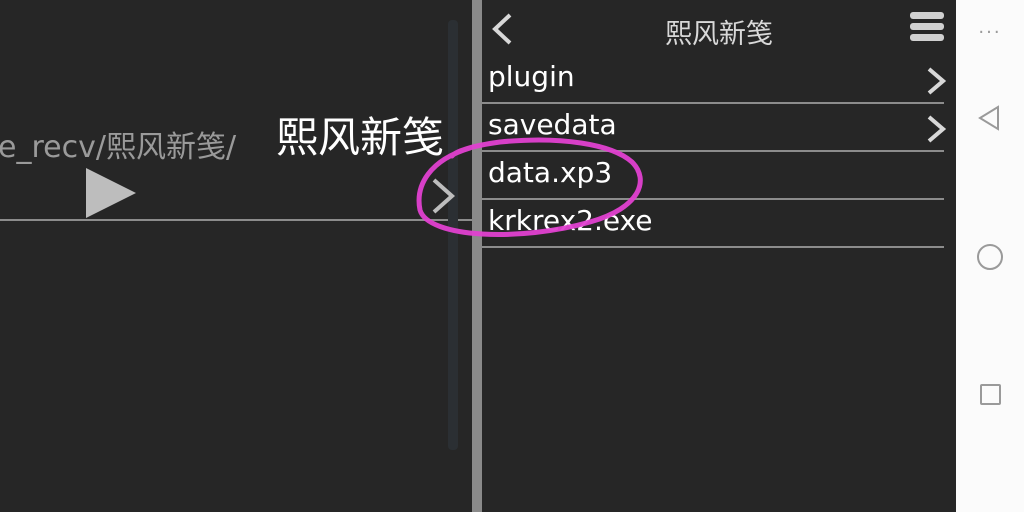 The width and height of the screenshot is (1024, 512). What do you see at coordinates (719, 34) in the screenshot?
I see `page-title: 熙风新笺` at bounding box center [719, 34].